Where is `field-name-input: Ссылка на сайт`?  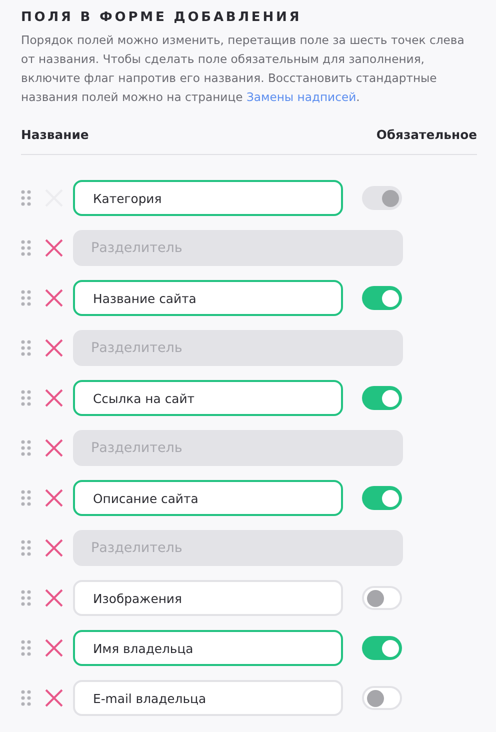 field-name-input: Ссылка на сайт is located at coordinates (208, 398).